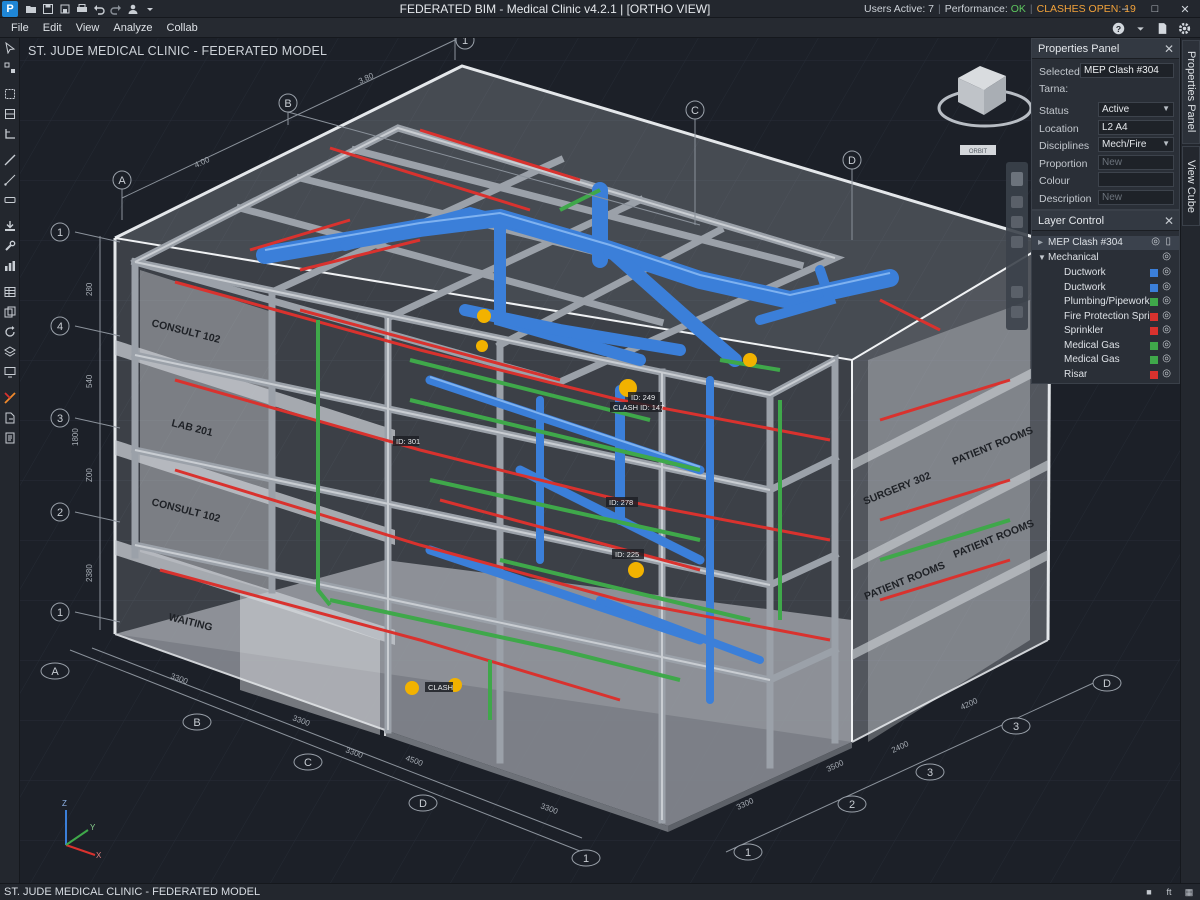  I want to click on multi-select-icon, so click(10, 68).